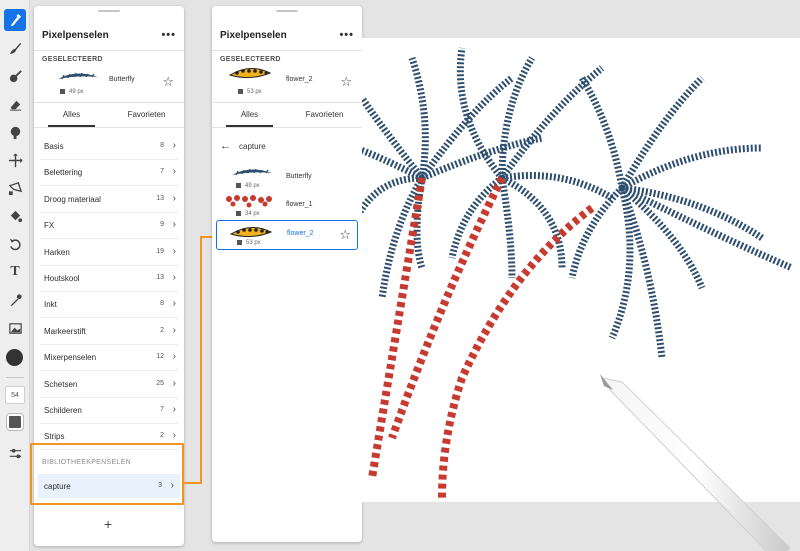  What do you see at coordinates (249, 201) in the screenshot?
I see `flower1-brush-preview` at bounding box center [249, 201].